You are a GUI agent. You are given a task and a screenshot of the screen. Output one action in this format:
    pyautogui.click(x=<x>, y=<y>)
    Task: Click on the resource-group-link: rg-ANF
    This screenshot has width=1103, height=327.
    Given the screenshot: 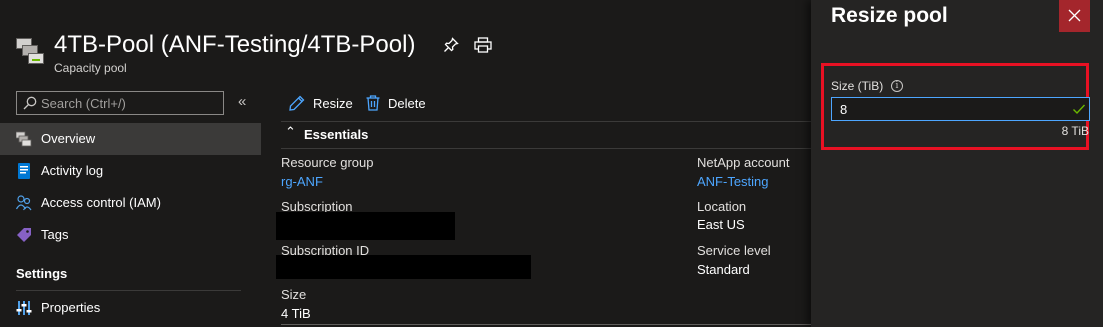 What is the action you would take?
    pyautogui.click(x=302, y=181)
    